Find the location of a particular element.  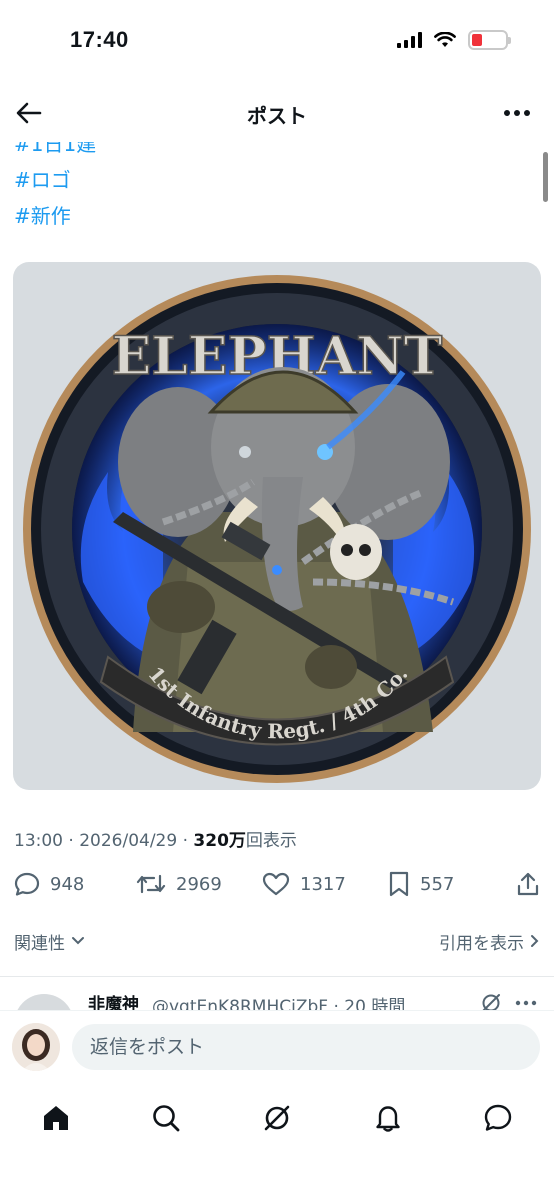

like-count: 1317 is located at coordinates (323, 884).